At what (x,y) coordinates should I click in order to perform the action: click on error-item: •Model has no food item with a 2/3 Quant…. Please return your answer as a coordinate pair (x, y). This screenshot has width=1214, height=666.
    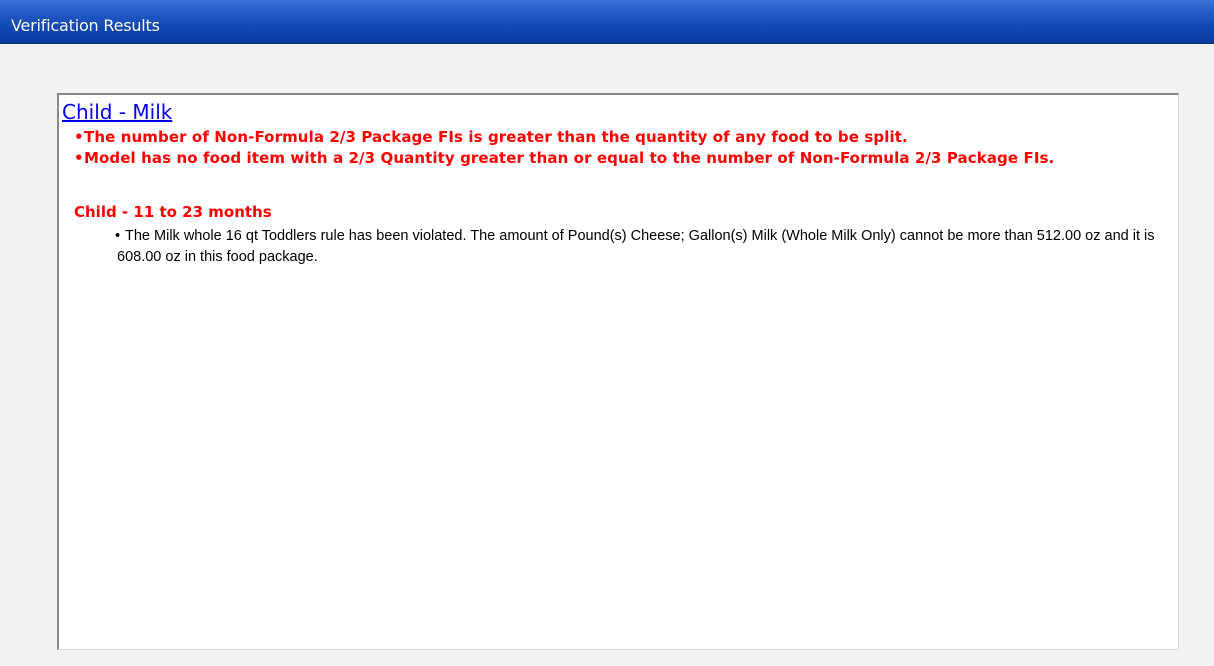
    Looking at the image, I should click on (624, 158).